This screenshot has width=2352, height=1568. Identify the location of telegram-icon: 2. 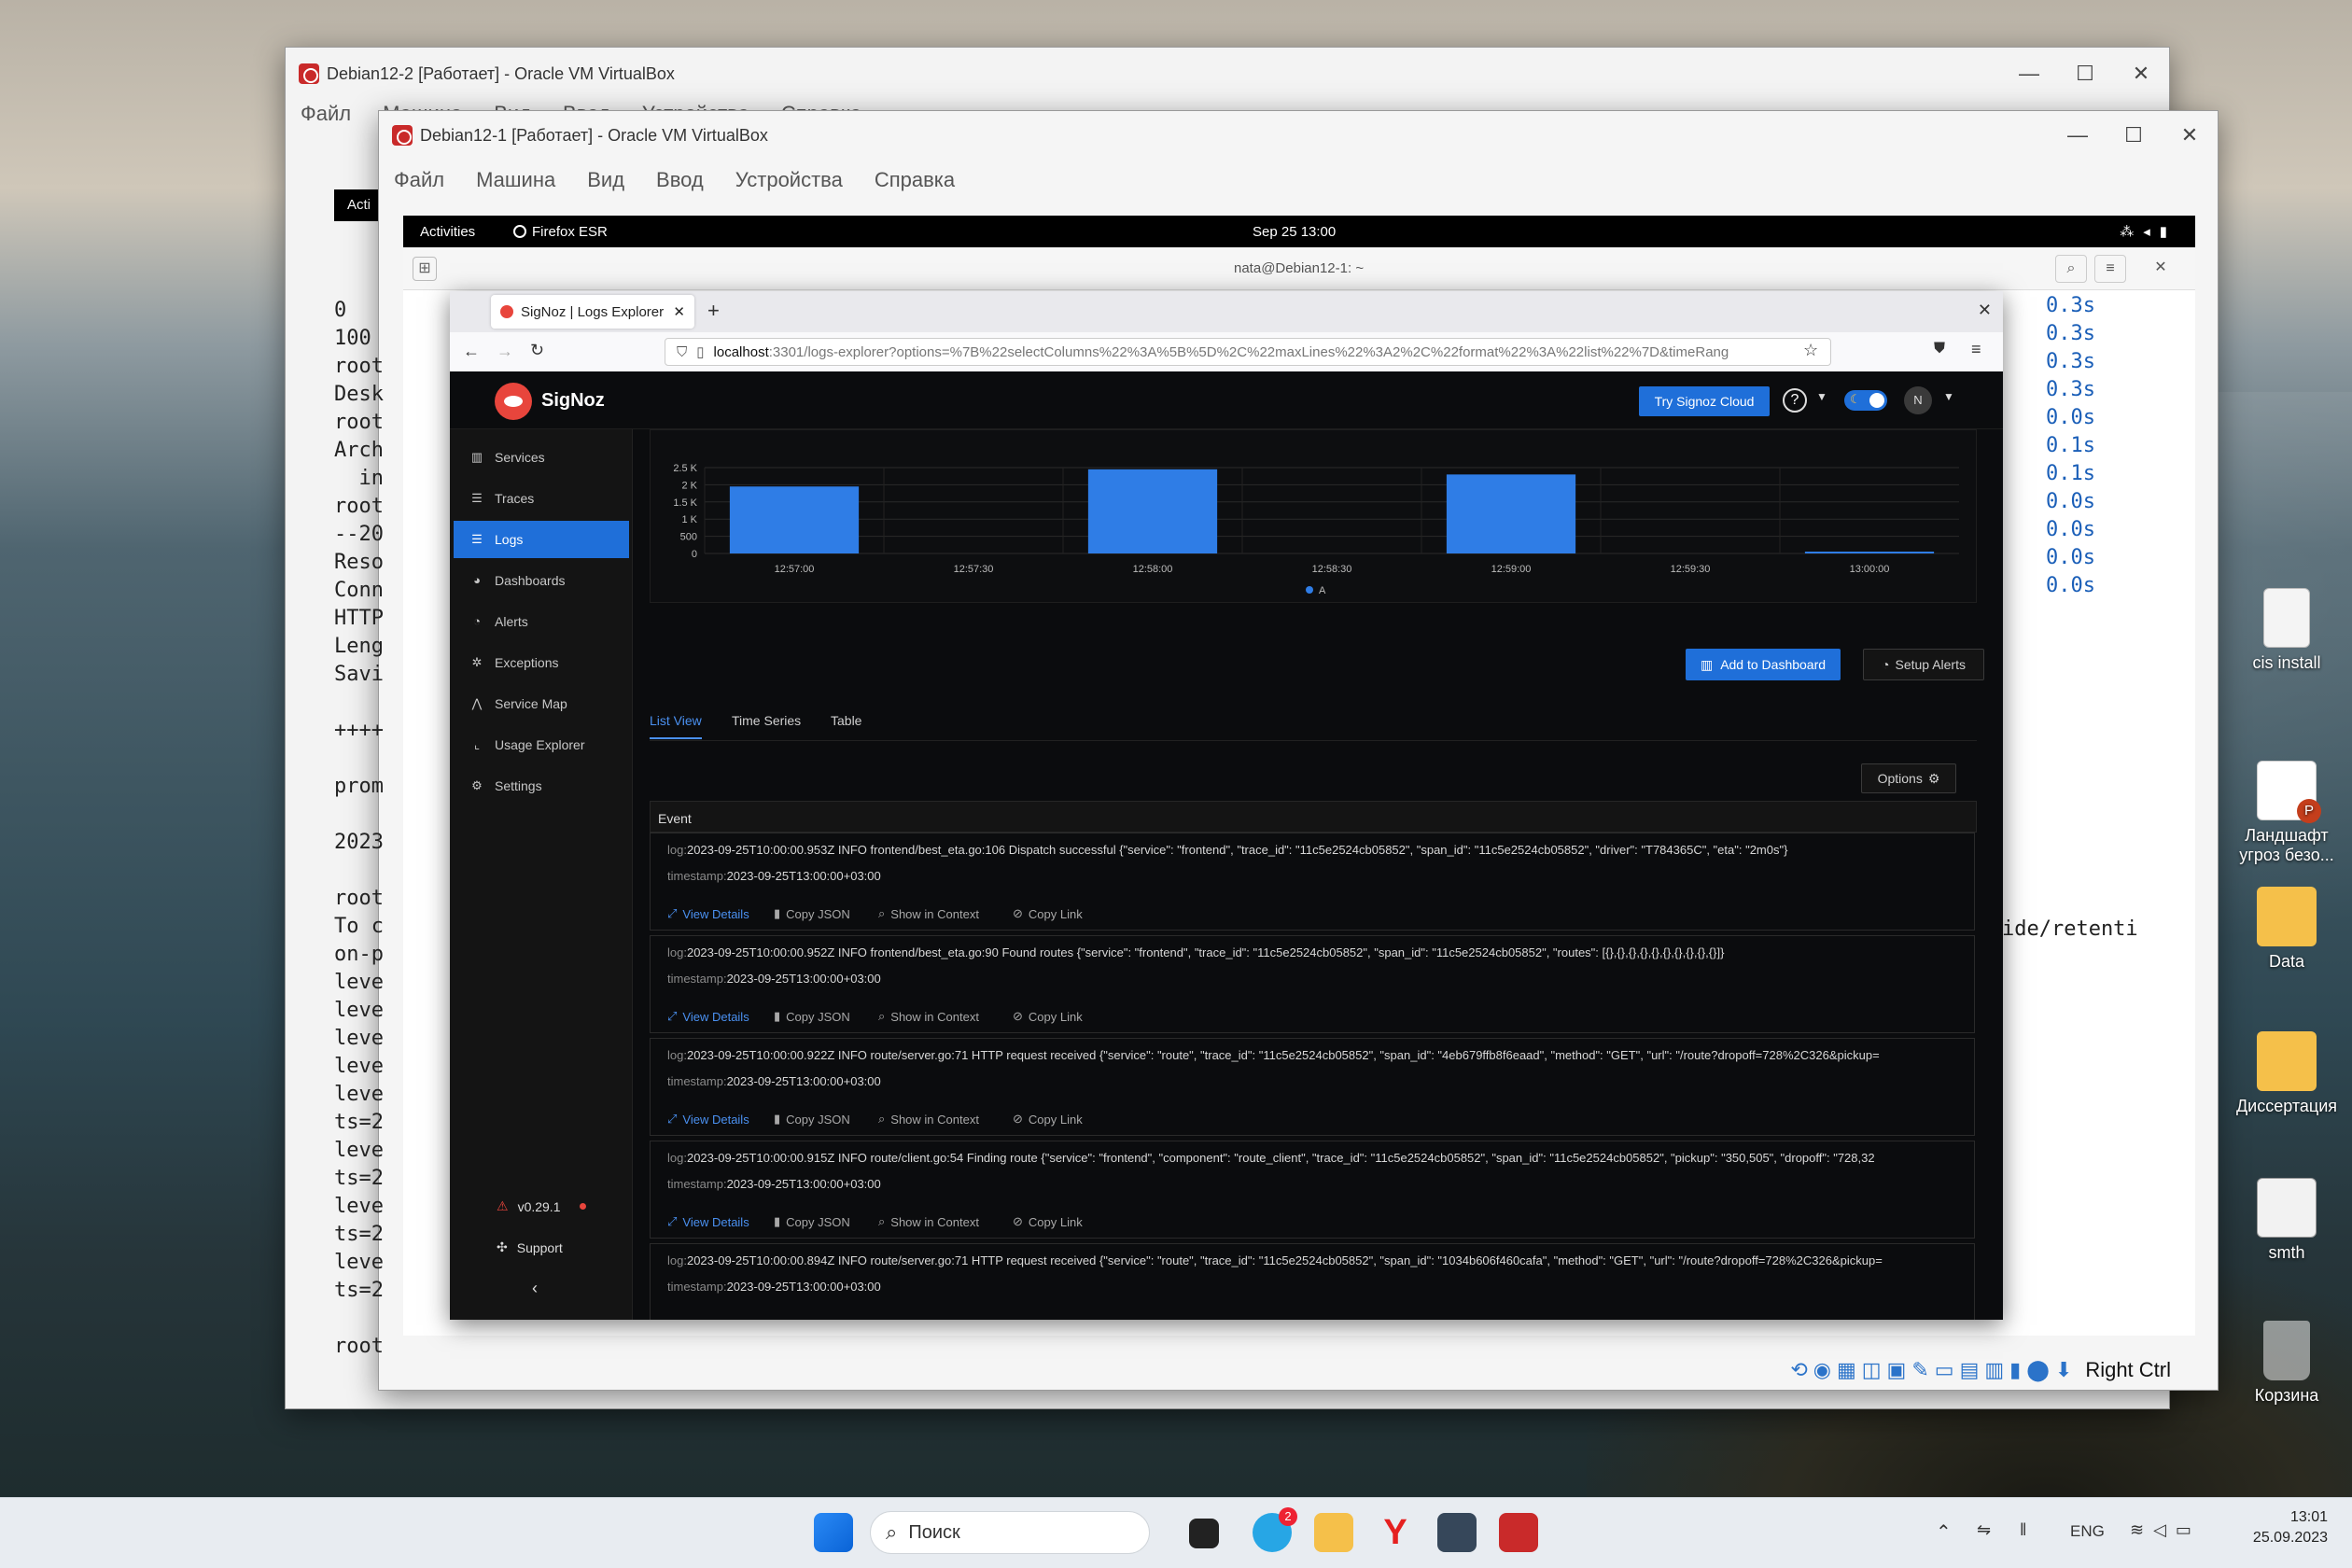
(1275, 1529).